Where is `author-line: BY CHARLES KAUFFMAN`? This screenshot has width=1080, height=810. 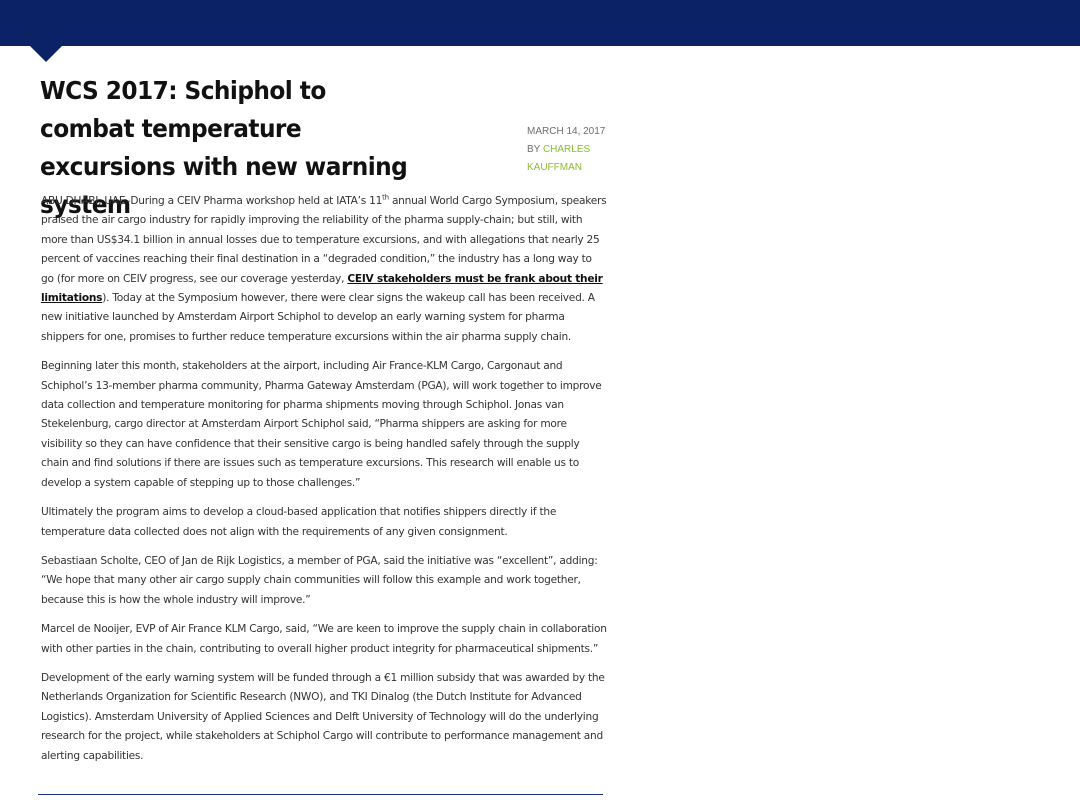 author-line: BY CHARLES KAUFFMAN is located at coordinates (572, 159).